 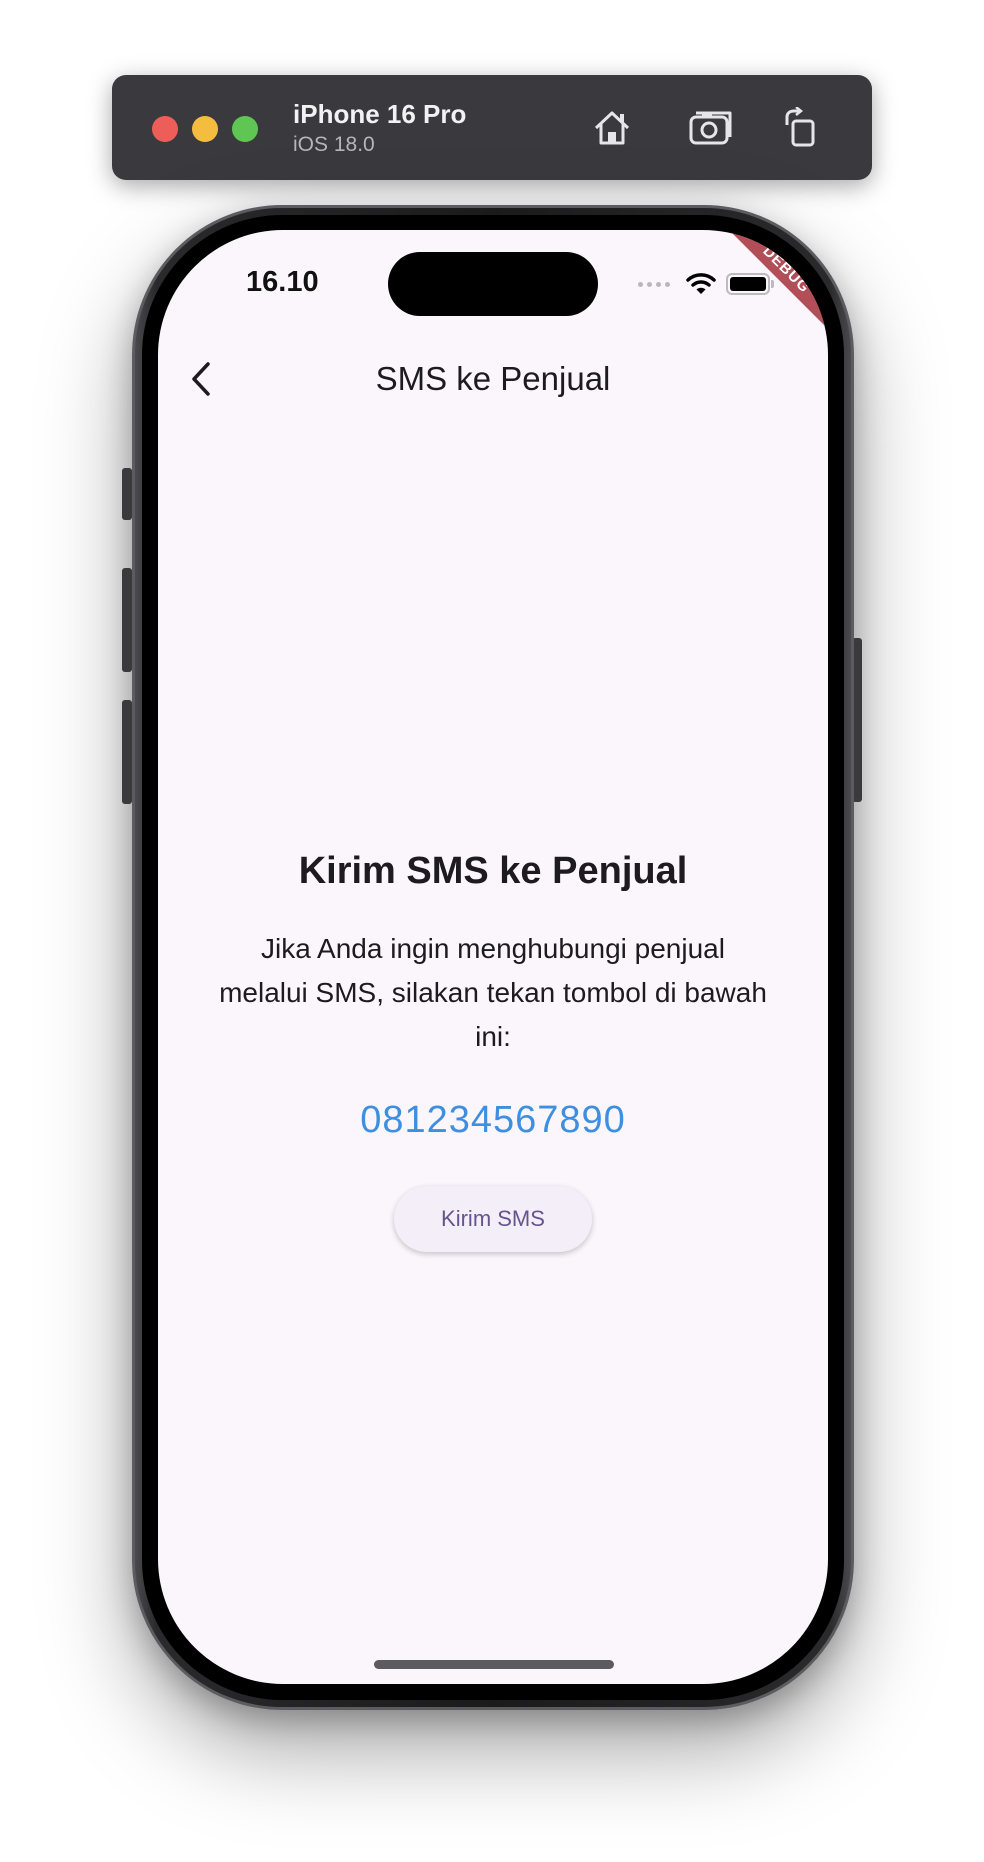 I want to click on volume-down-button, so click(x=127, y=752).